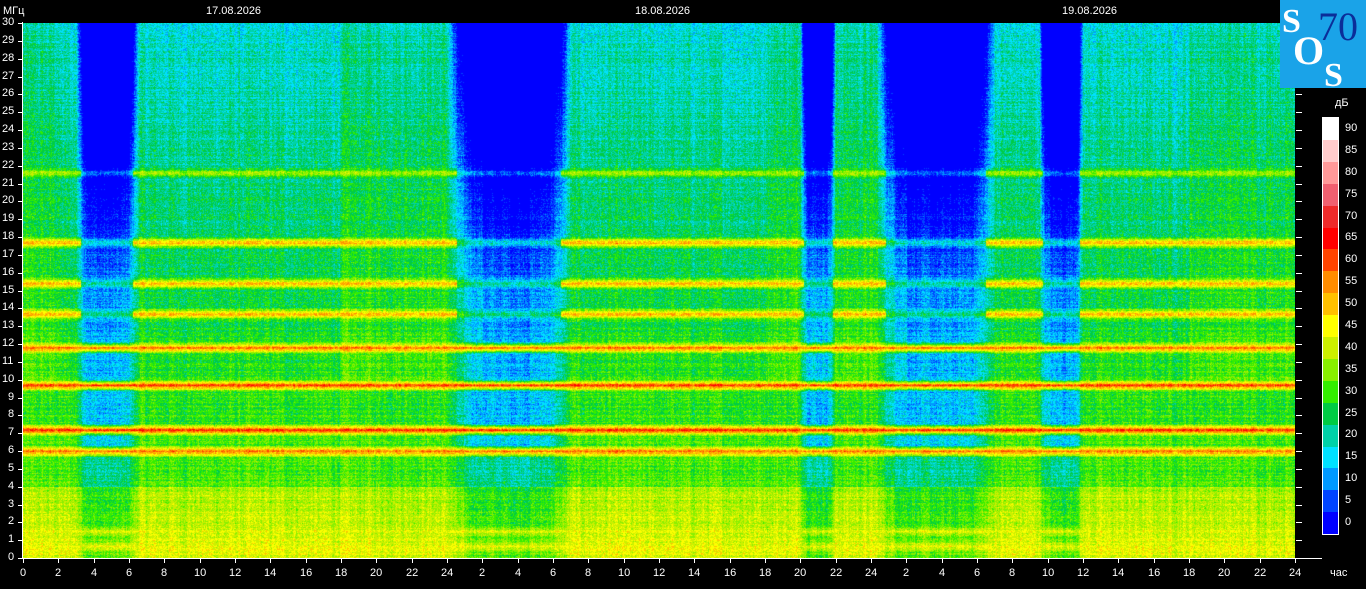 This screenshot has height=589, width=1366. I want to click on date-label-day3: 19.08.2026, so click(1090, 11).